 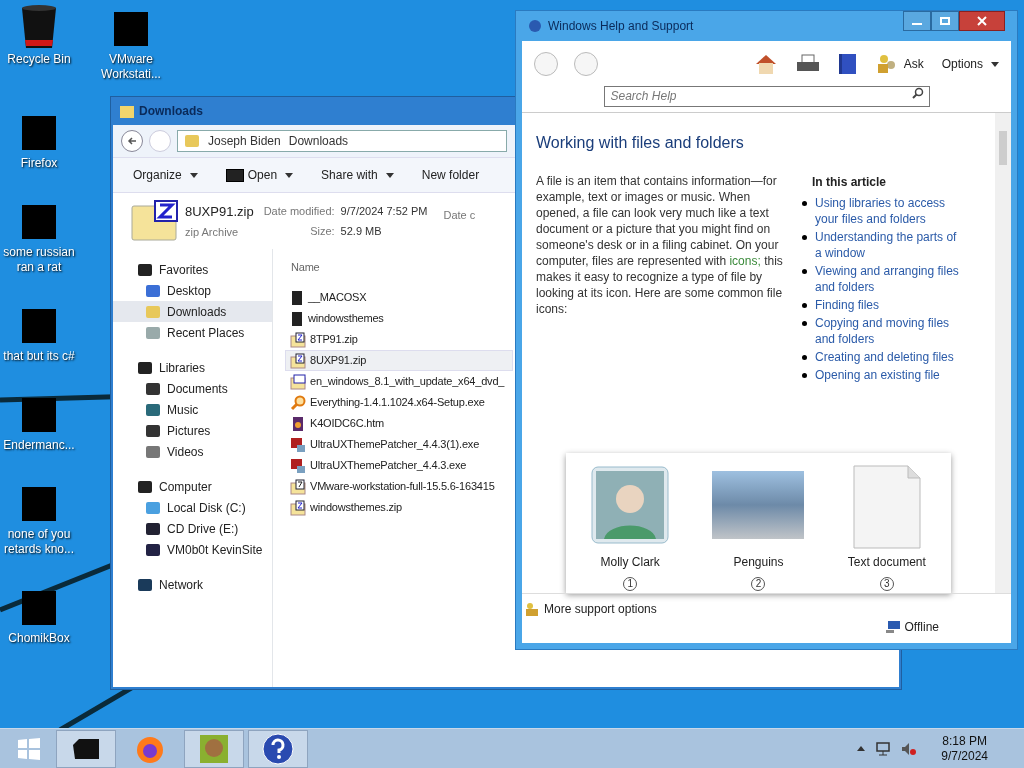 What do you see at coordinates (861, 748) in the screenshot?
I see `caret-up-icon` at bounding box center [861, 748].